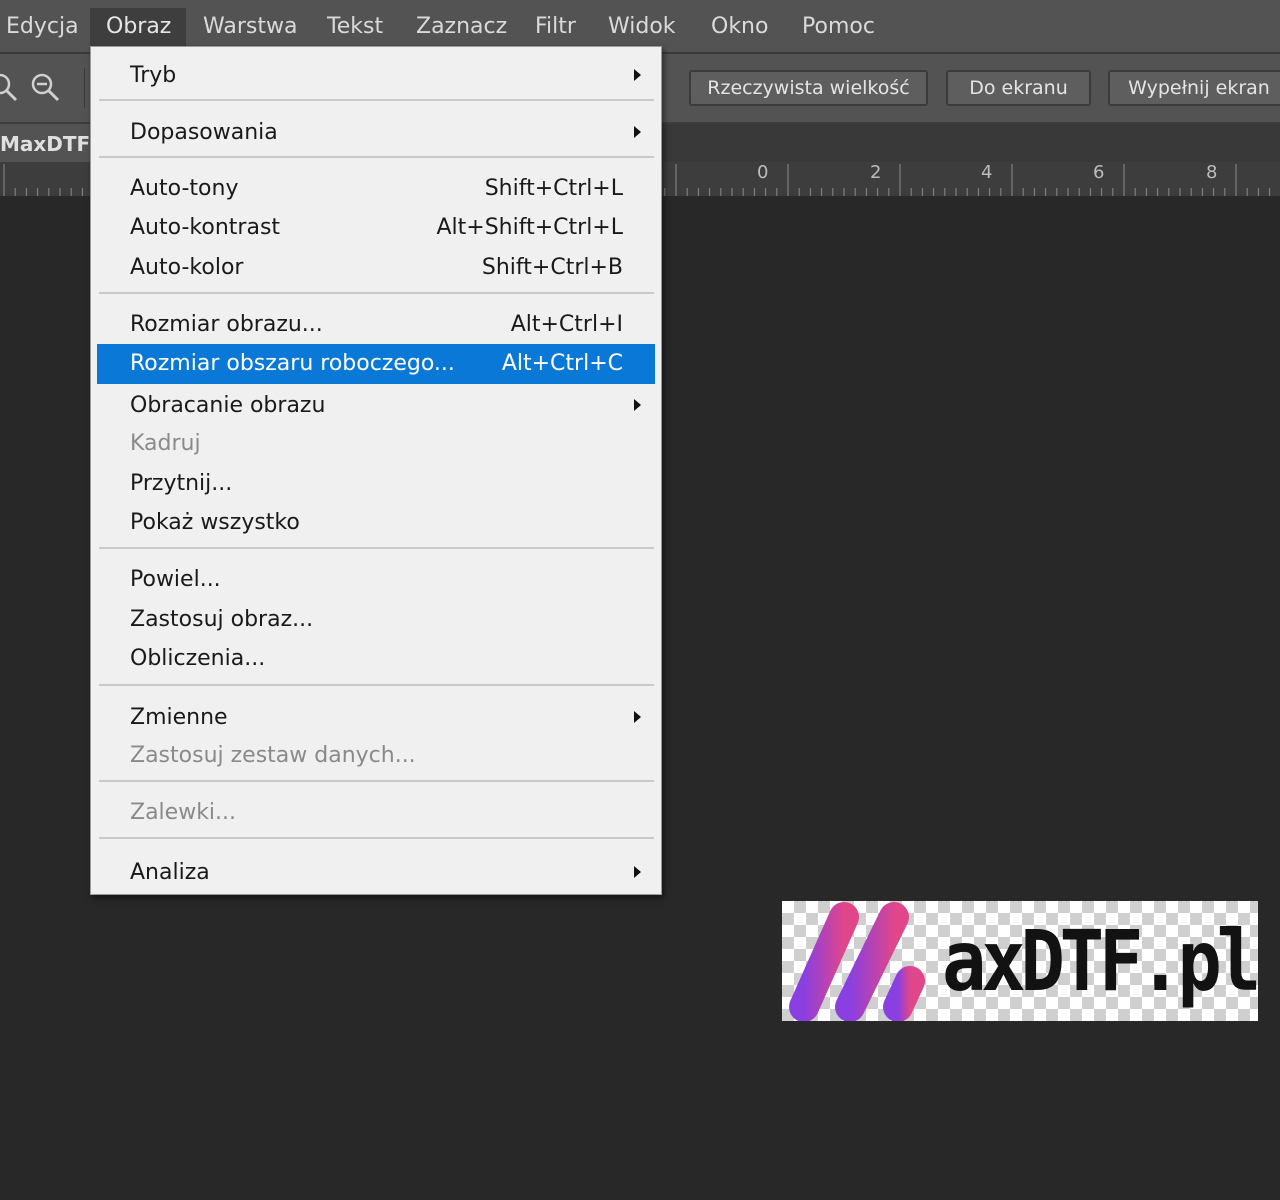 This screenshot has width=1280, height=1200. What do you see at coordinates (10, 87) in the screenshot?
I see `zoom-in-icon` at bounding box center [10, 87].